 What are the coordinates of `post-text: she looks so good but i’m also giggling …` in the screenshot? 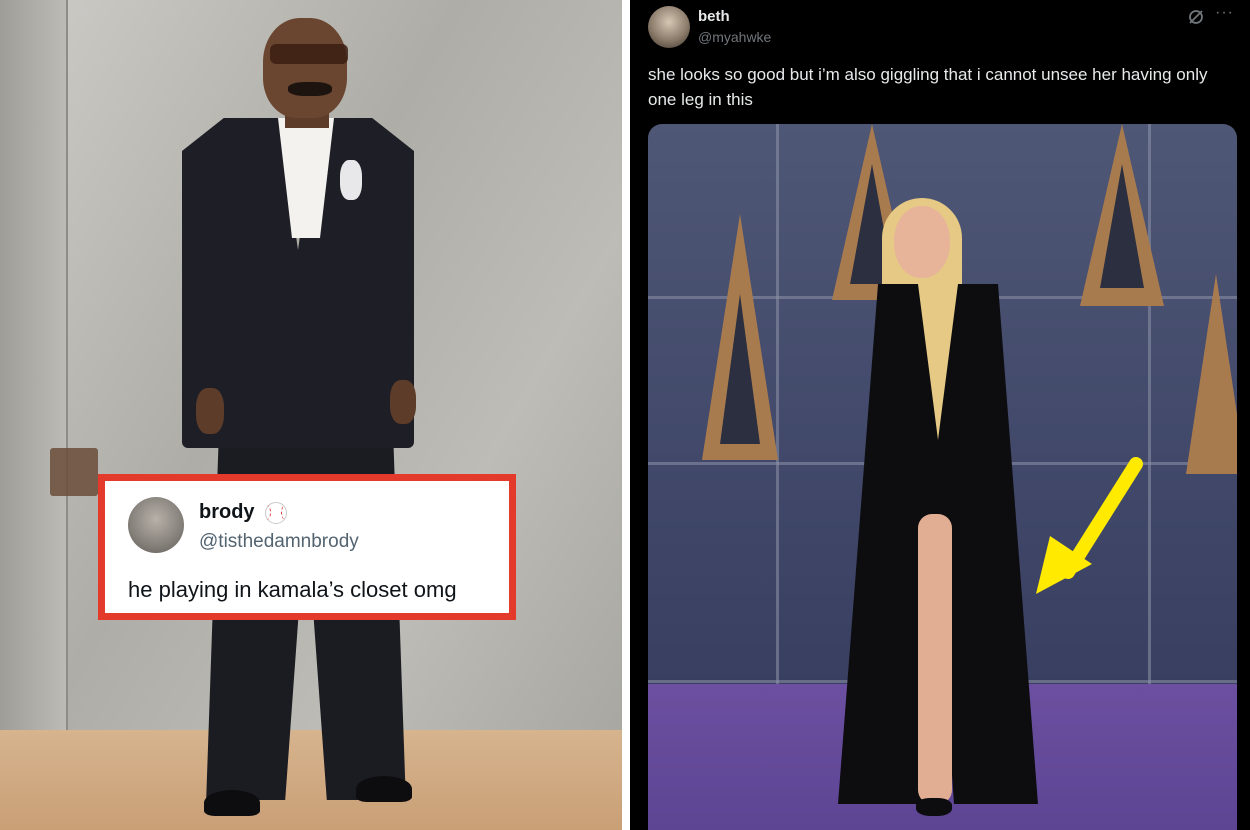 It's located at (928, 87).